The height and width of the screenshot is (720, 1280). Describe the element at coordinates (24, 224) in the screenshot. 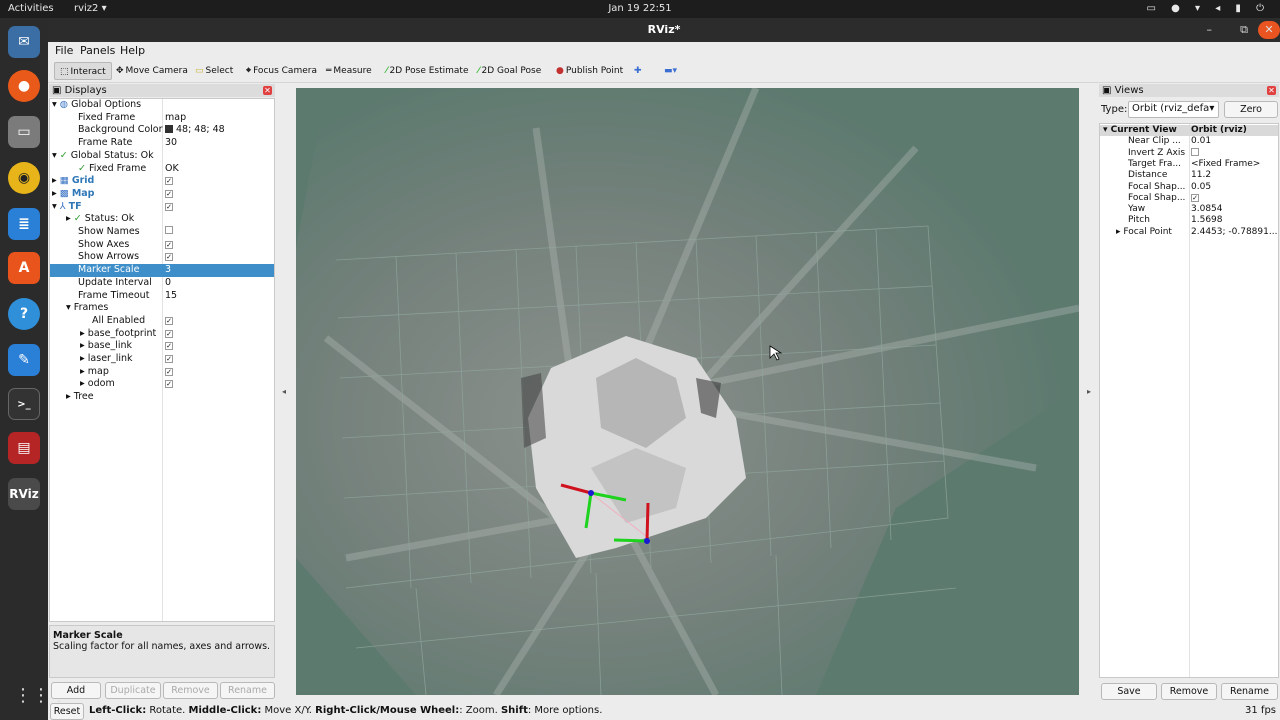

I see `writer-icon: ≣` at that location.